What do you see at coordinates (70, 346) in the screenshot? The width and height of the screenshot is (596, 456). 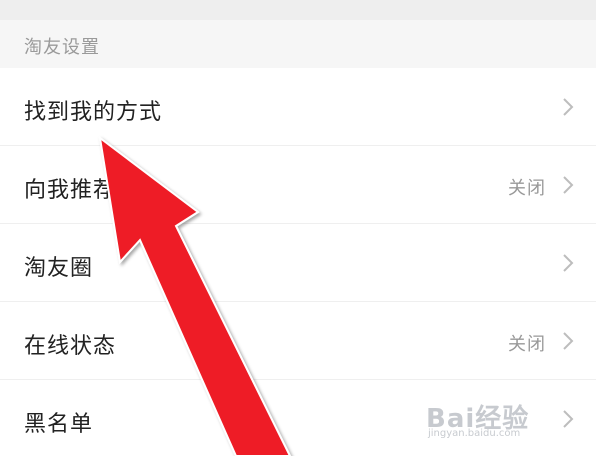 I see `row-label: 在线状态` at bounding box center [70, 346].